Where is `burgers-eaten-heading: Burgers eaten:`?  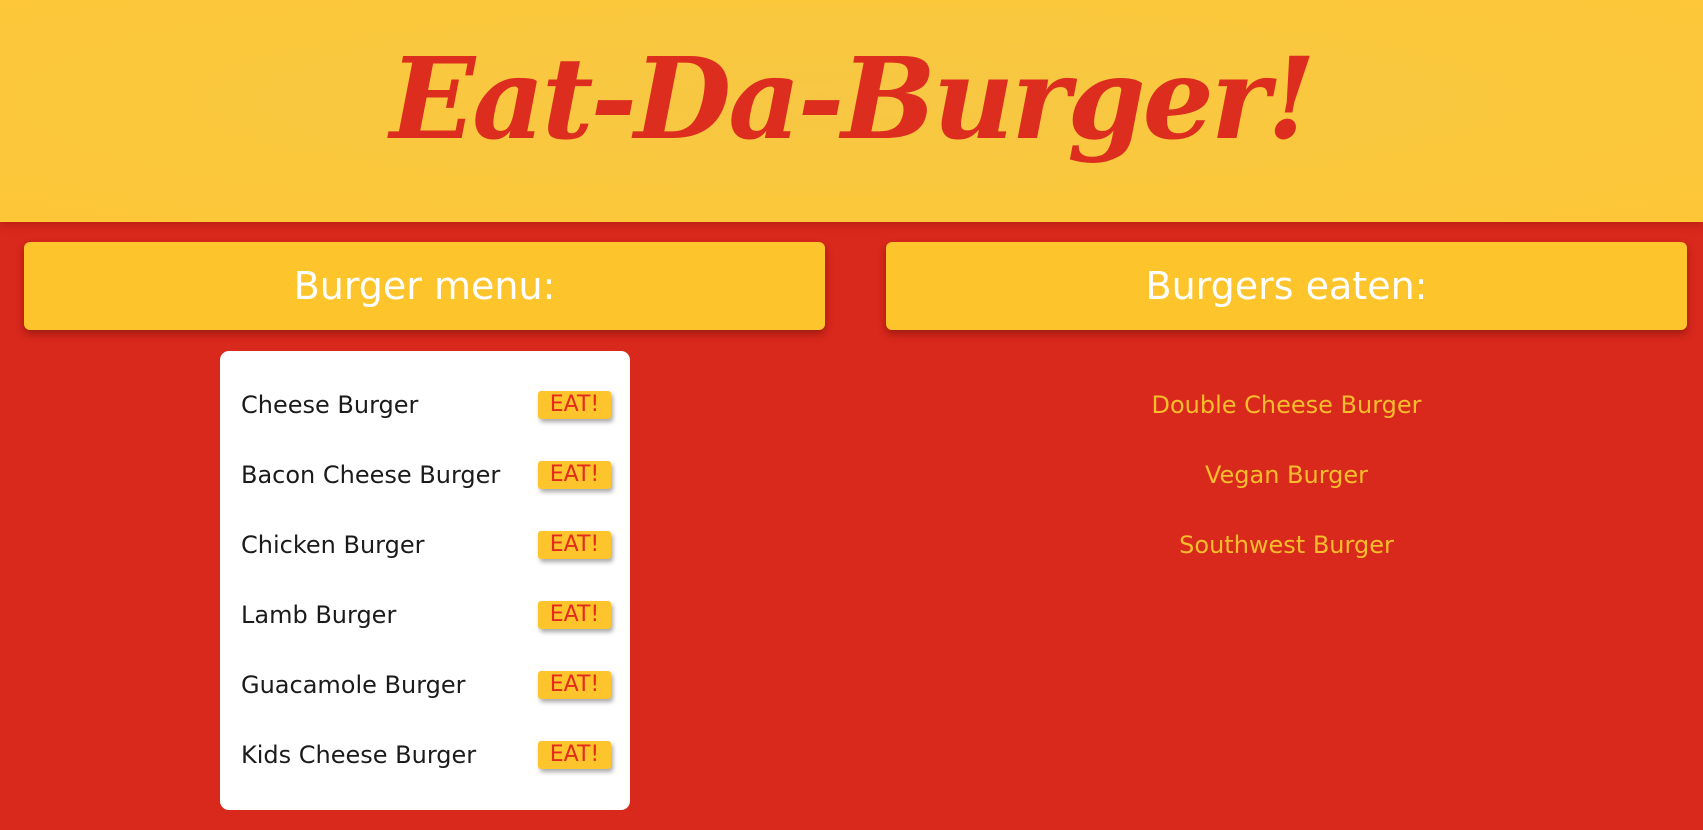
burgers-eaten-heading: Burgers eaten: is located at coordinates (1286, 286).